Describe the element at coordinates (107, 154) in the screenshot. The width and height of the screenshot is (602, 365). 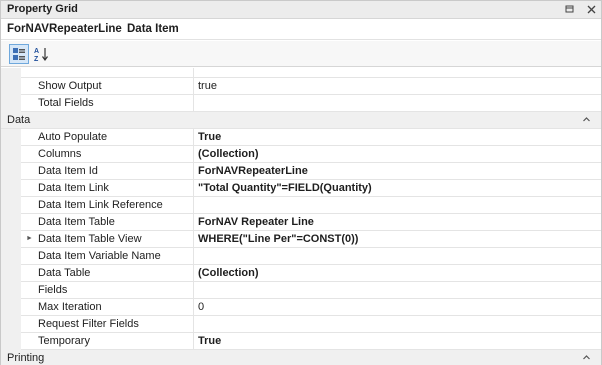
I see `property-name: Columns` at that location.